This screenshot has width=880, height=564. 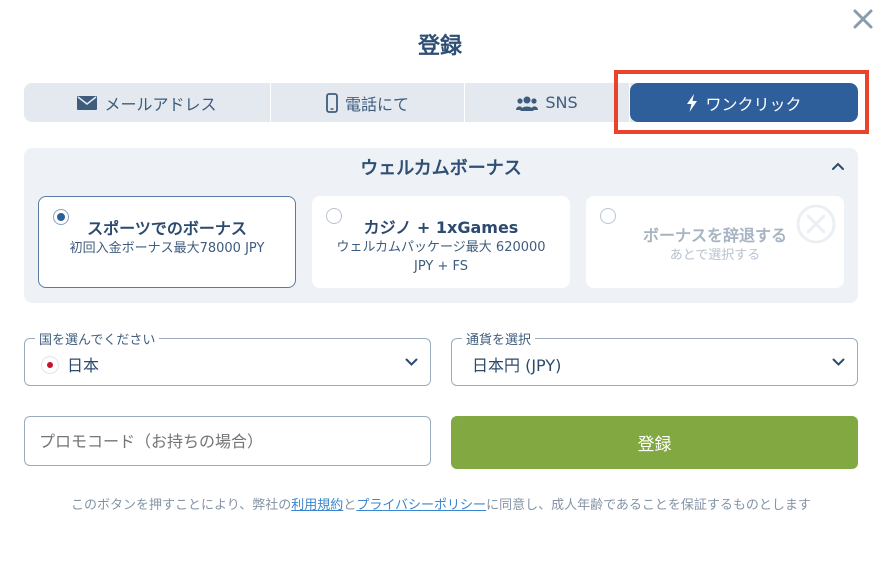 What do you see at coordinates (167, 248) in the screenshot?
I see `bonus-card-subtitle: 初回入金ボーナス最大78000 JPY` at bounding box center [167, 248].